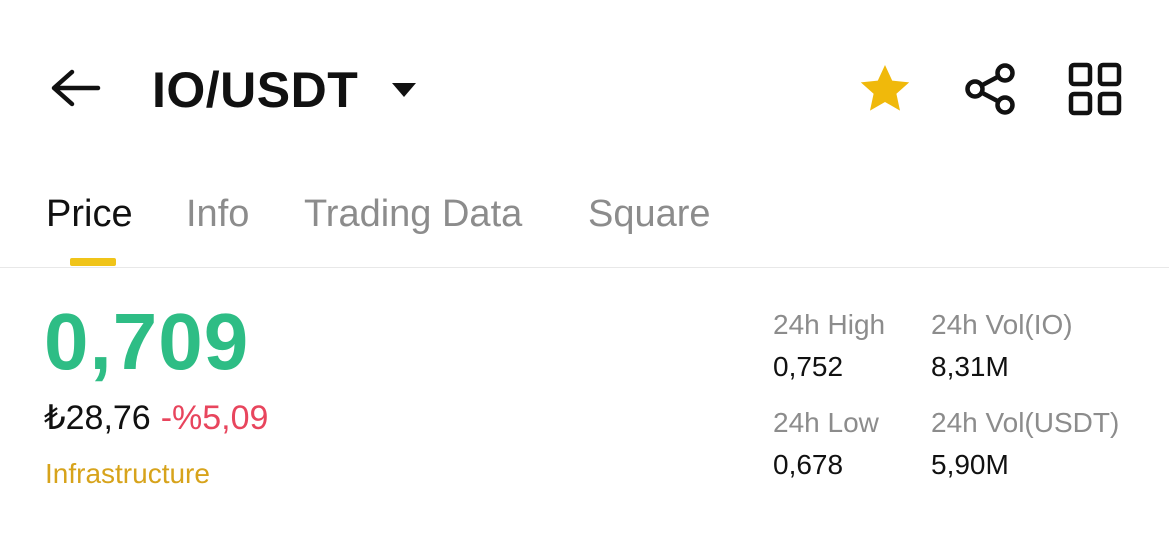  I want to click on tab-square: Square, so click(649, 214).